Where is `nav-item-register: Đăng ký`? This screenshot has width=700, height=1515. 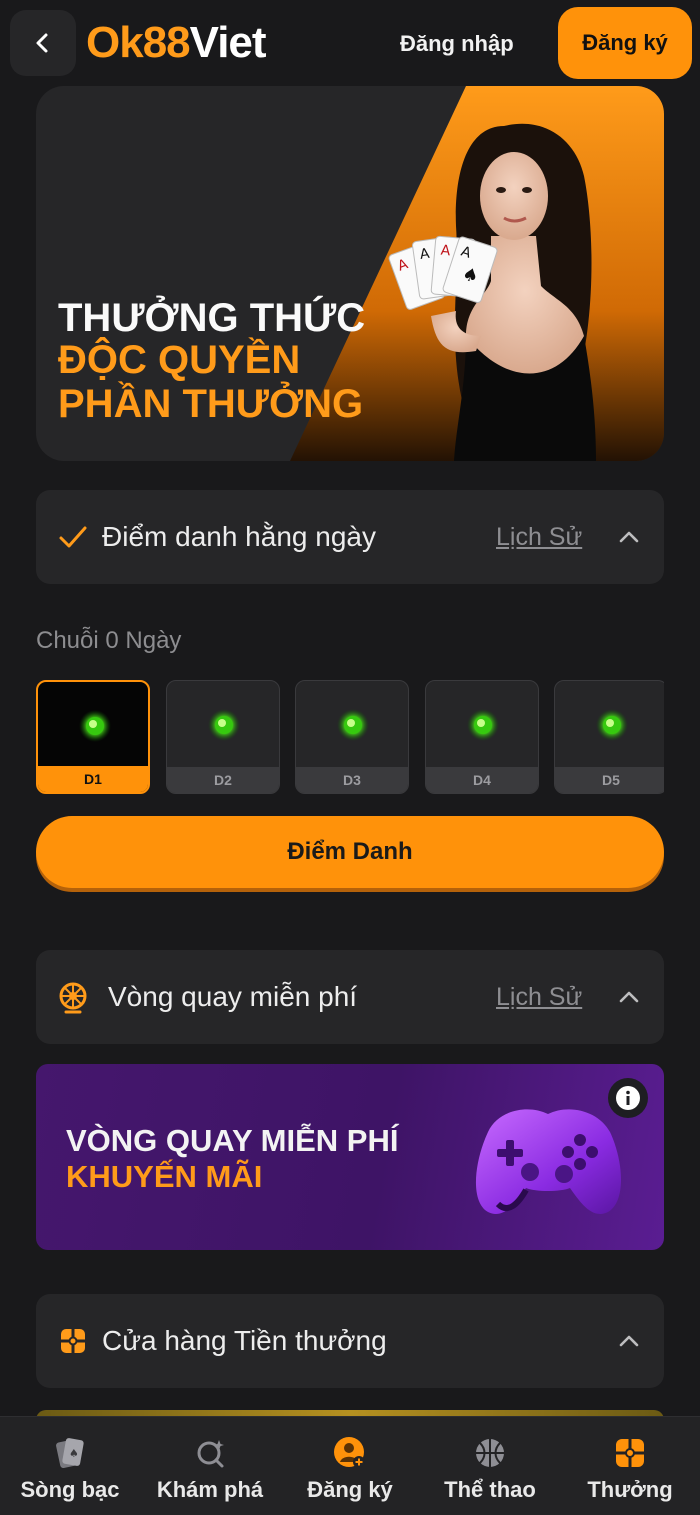
nav-item-register: Đăng ký is located at coordinates (350, 1466).